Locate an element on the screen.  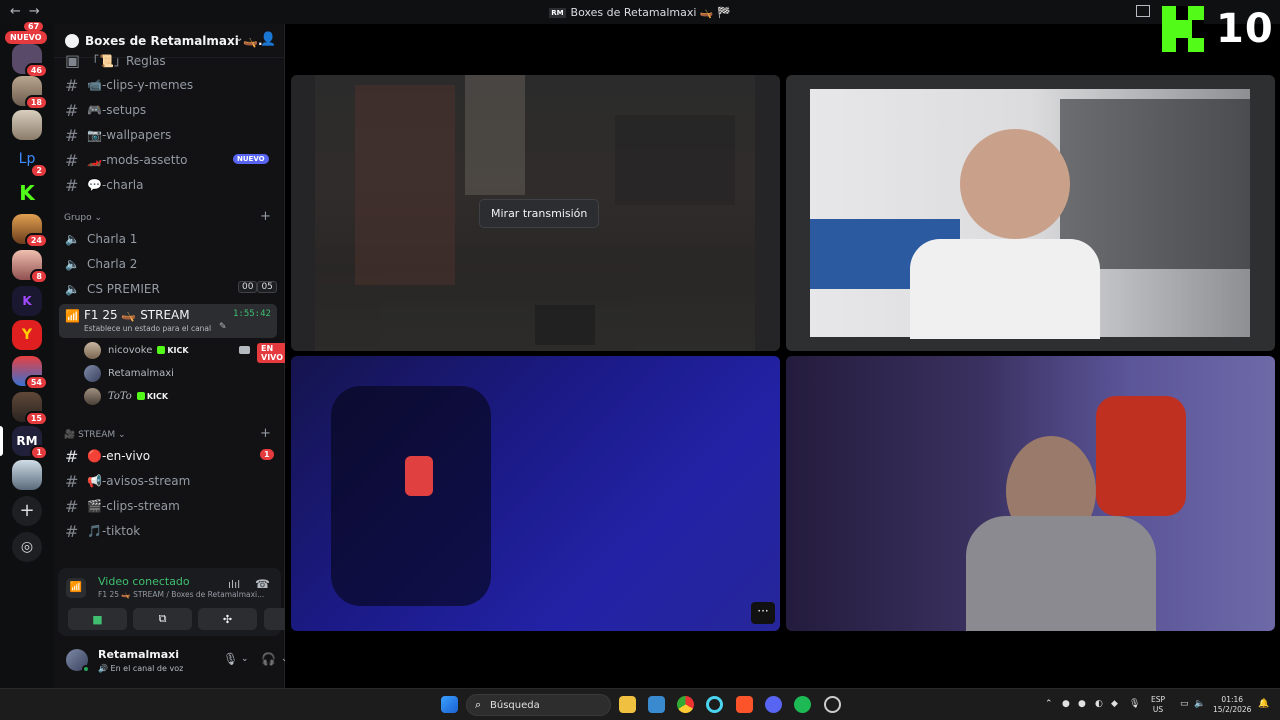
voice-member: Retamalmaxi is located at coordinates (190, 373).